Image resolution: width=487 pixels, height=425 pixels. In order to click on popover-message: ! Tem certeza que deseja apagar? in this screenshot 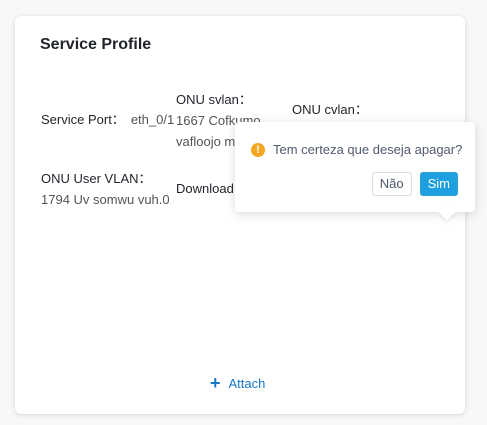, I will do `click(356, 149)`.